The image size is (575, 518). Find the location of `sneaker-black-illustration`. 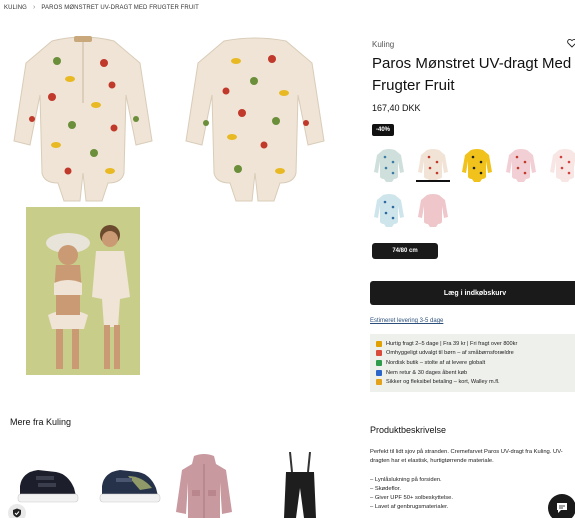

sneaker-black-illustration is located at coordinates (48, 486).